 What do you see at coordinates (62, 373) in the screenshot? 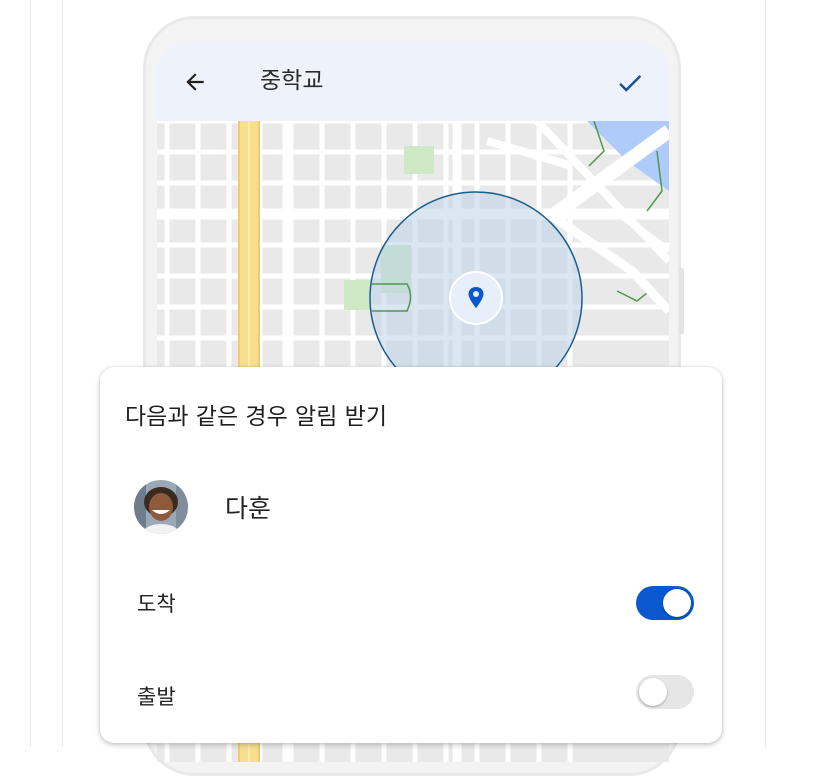
I see `page-border-left-inner` at bounding box center [62, 373].